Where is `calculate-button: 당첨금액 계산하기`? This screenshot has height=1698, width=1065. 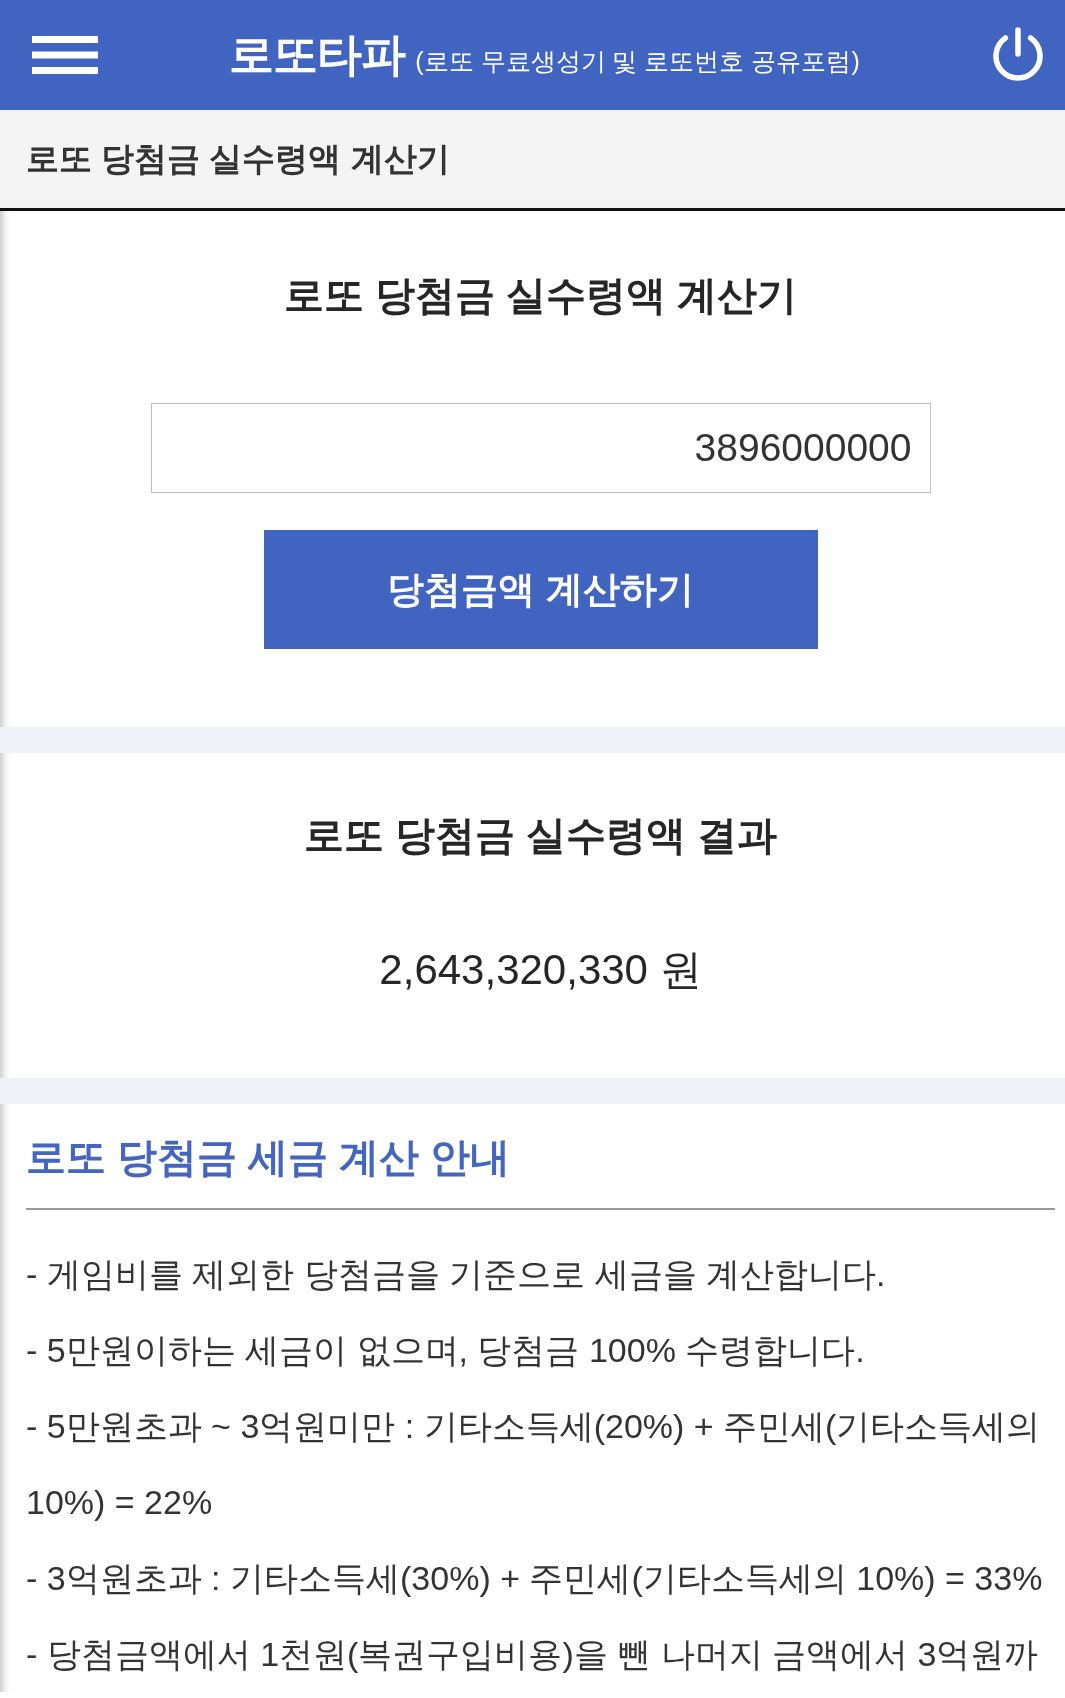
calculate-button: 당첨금액 계산하기 is located at coordinates (540, 589).